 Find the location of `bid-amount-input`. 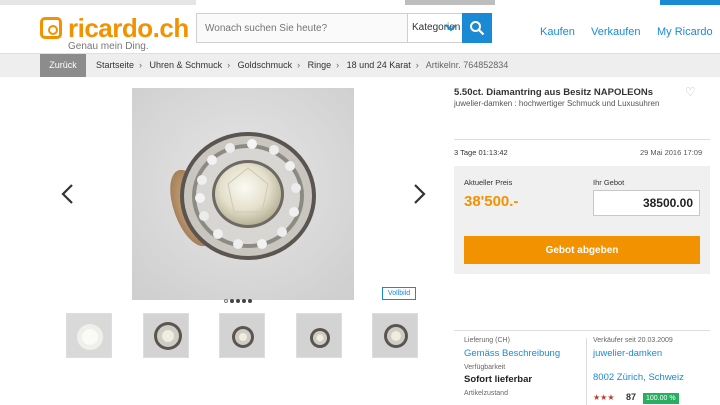

bid-amount-input is located at coordinates (646, 203).